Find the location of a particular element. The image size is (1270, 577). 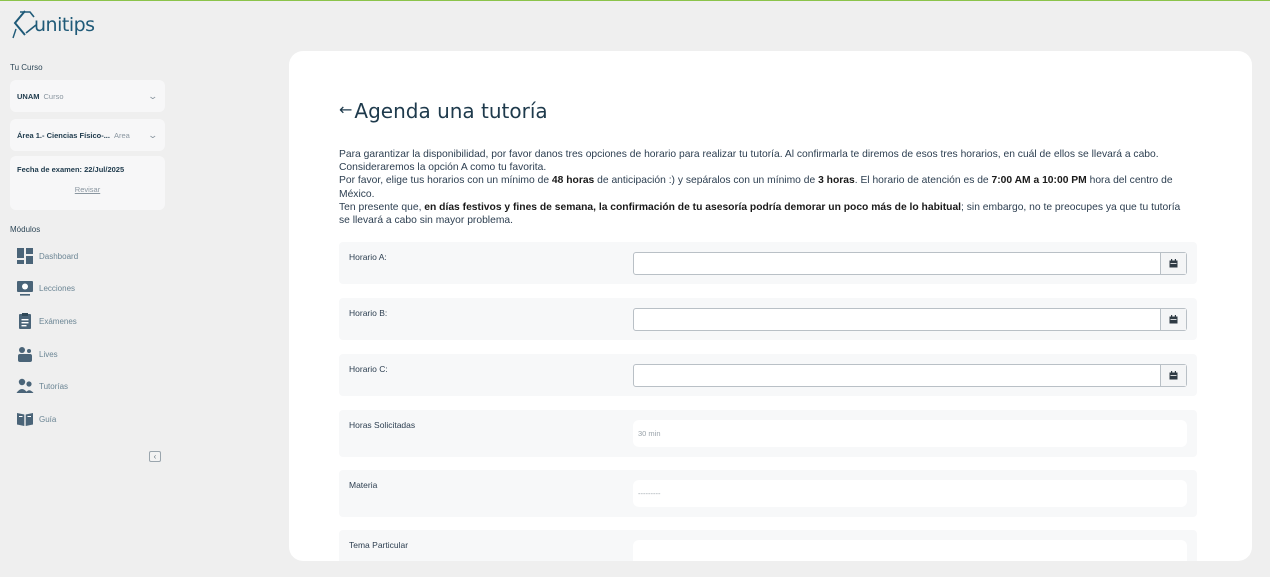

dashboard-icon is located at coordinates (25, 256).